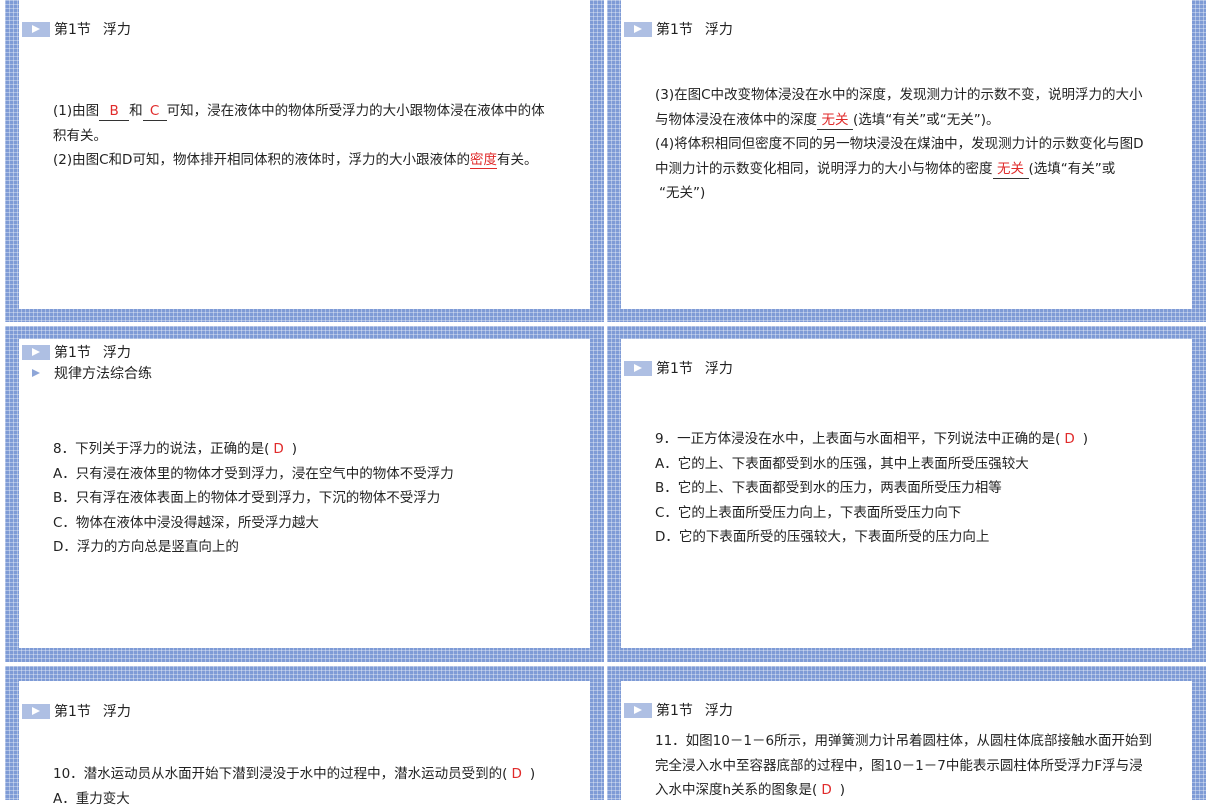 This screenshot has height=811, width=1212. I want to click on answer: 密度, so click(483, 160).